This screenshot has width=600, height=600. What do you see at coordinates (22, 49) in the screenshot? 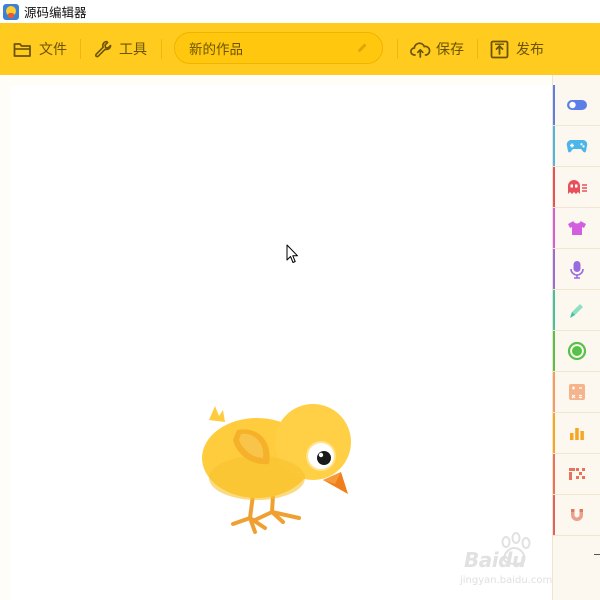
I see `folder-icon` at bounding box center [22, 49].